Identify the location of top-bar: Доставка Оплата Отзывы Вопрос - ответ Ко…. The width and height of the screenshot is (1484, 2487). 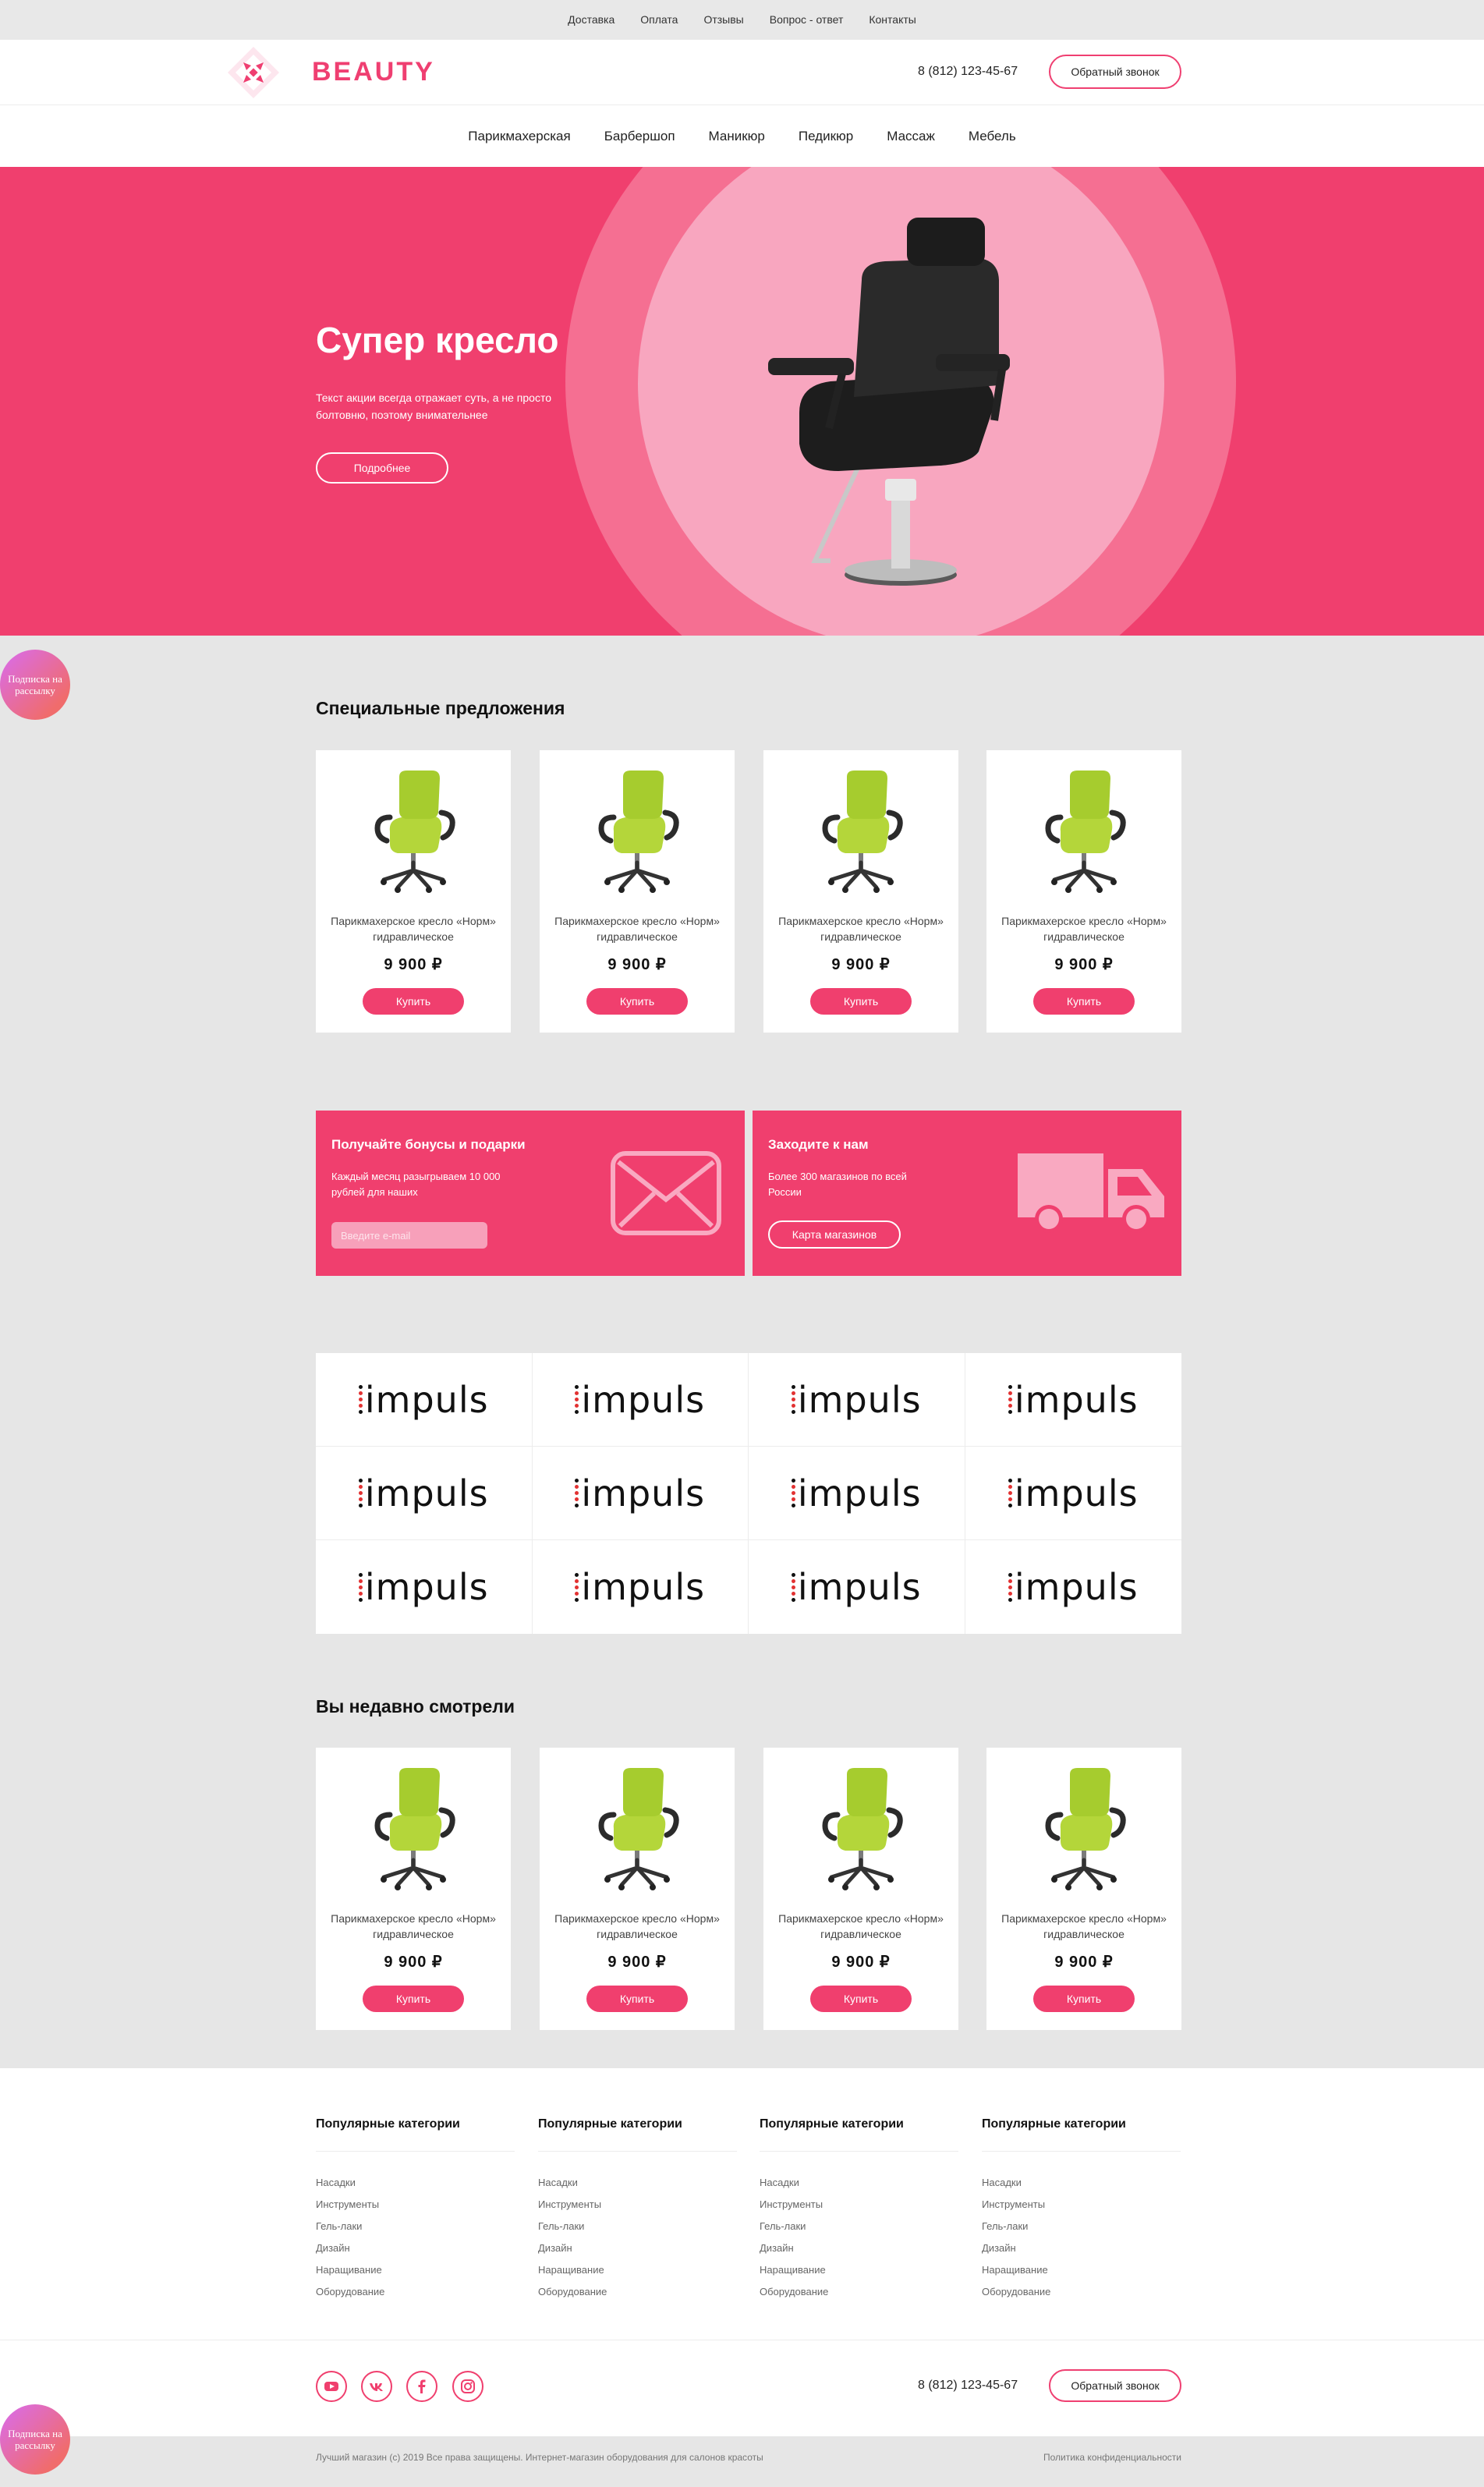
(742, 20).